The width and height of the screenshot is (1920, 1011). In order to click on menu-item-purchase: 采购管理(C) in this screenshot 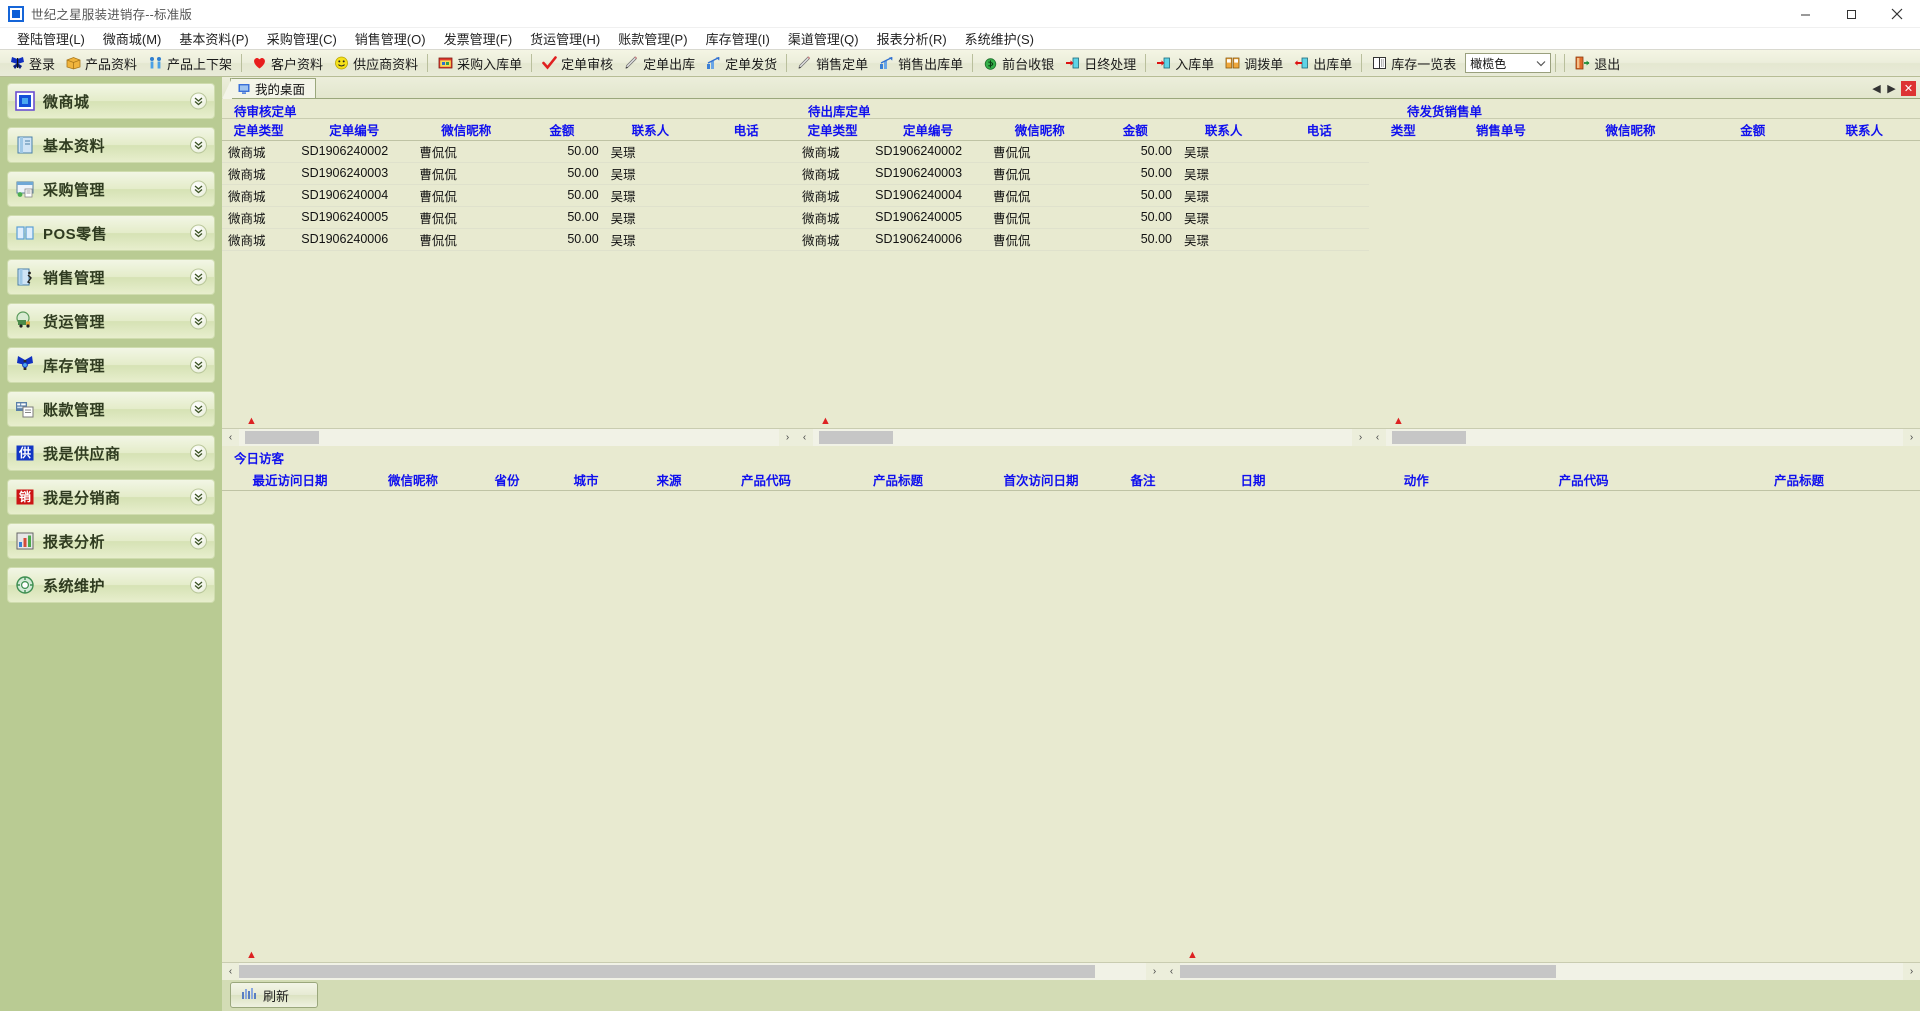, I will do `click(302, 38)`.